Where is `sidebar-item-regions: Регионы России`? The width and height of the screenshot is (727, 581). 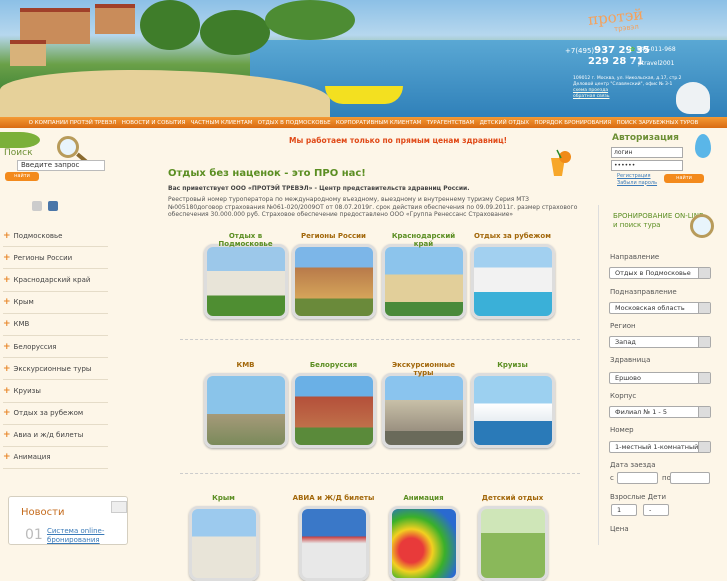 sidebar-item-regions: Регионы России is located at coordinates (55, 258).